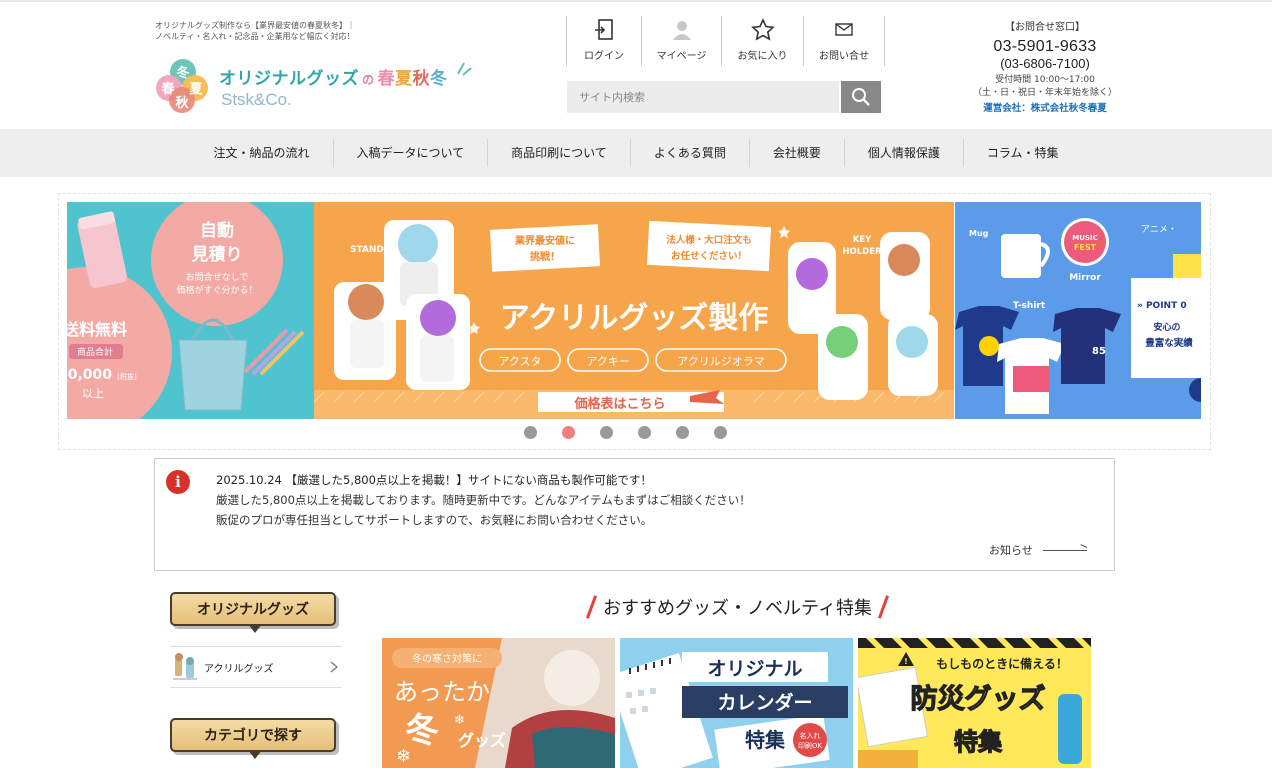  Describe the element at coordinates (217, 230) in the screenshot. I see `estimate-title: 自動` at that location.